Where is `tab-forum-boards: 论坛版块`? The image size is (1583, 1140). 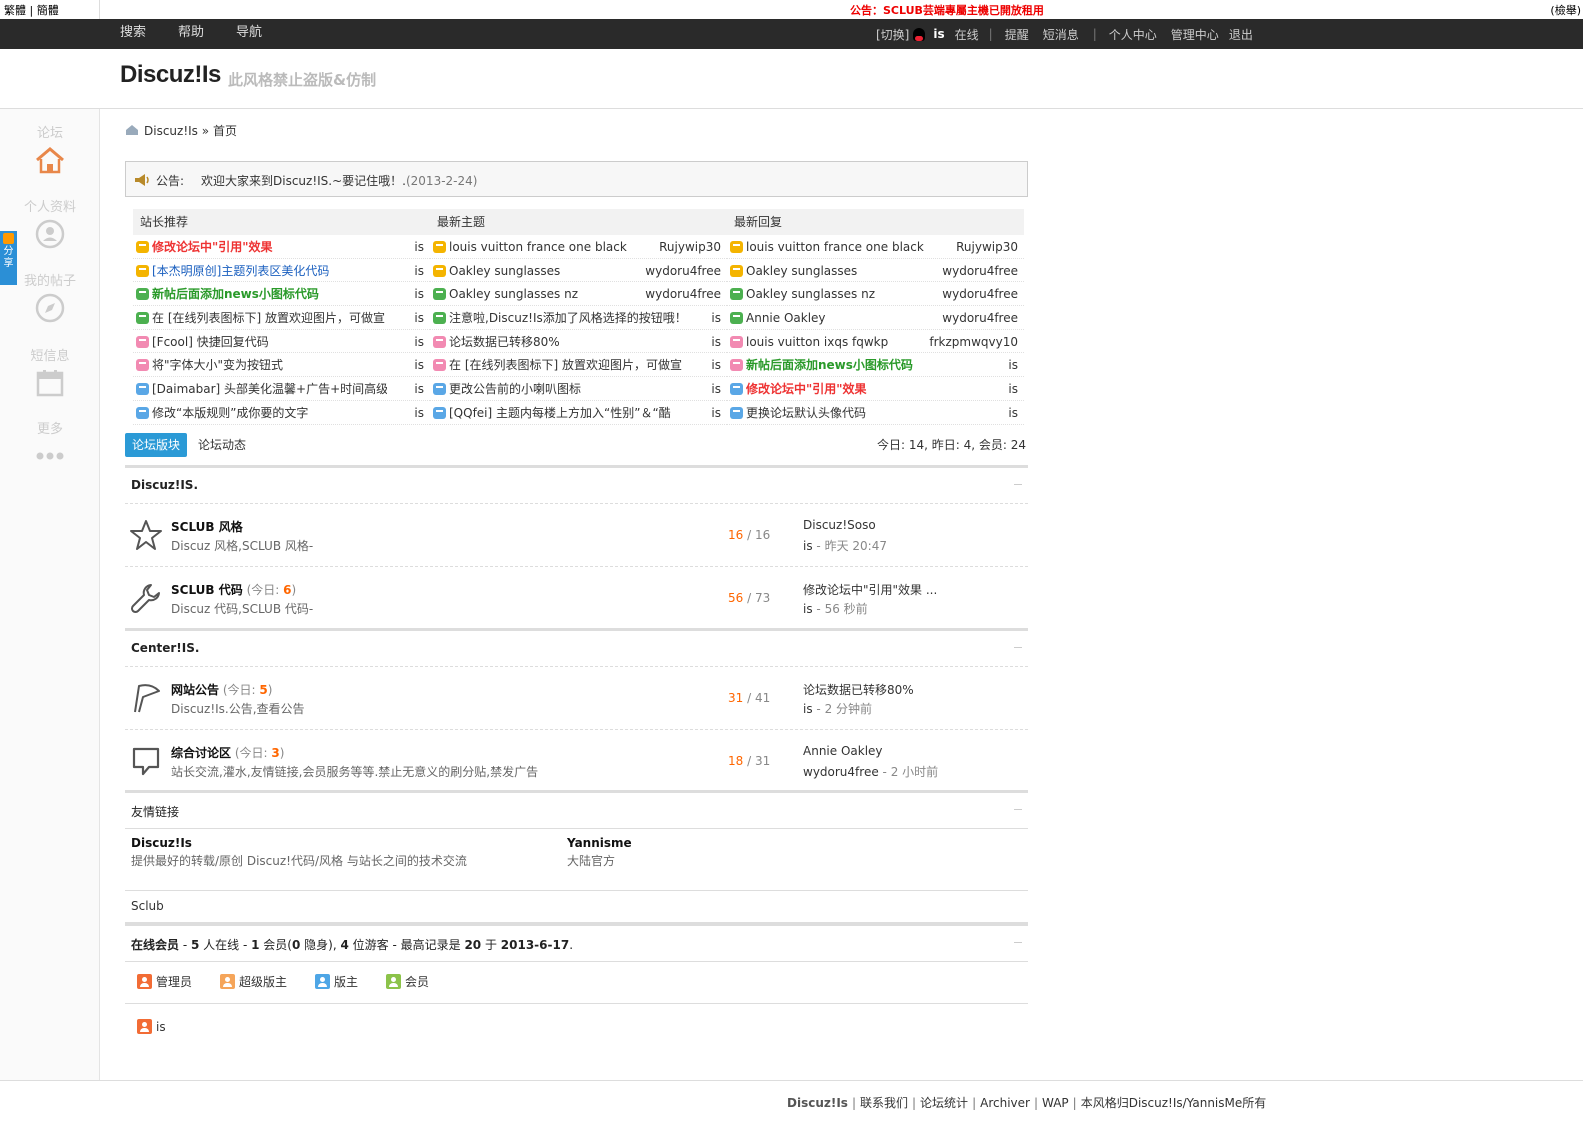 tab-forum-boards: 论坛版块 is located at coordinates (156, 445).